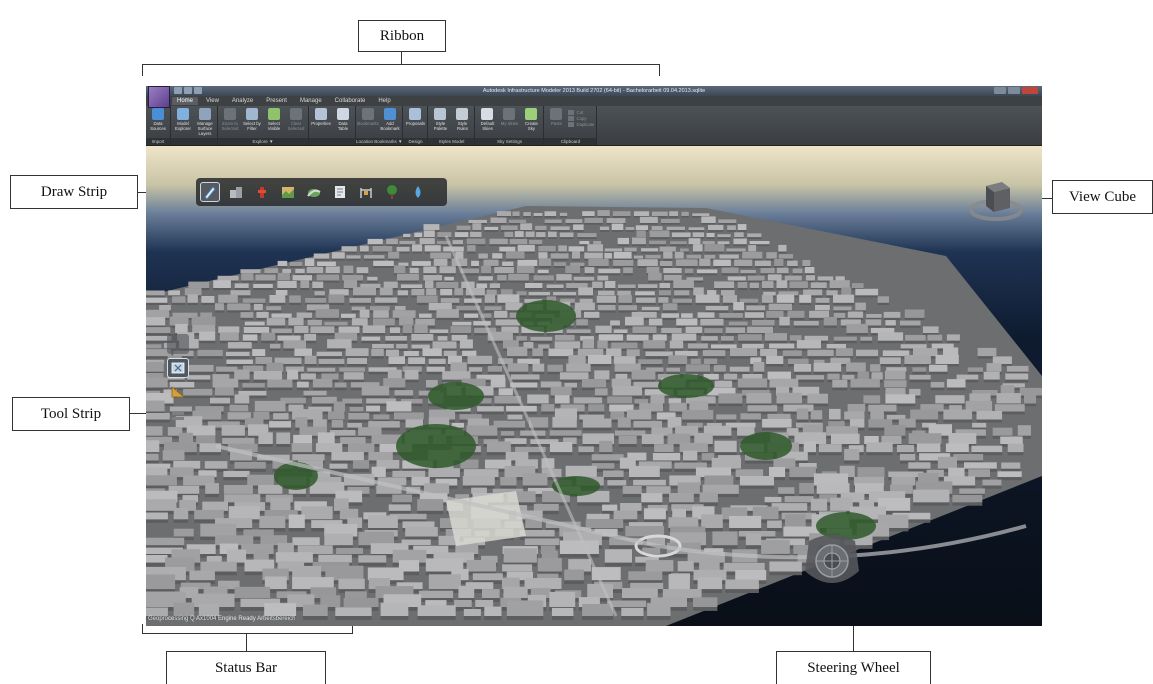 The image size is (1153, 684). Describe the element at coordinates (462, 123) in the screenshot. I see `style-rules-button: Style Rules` at that location.